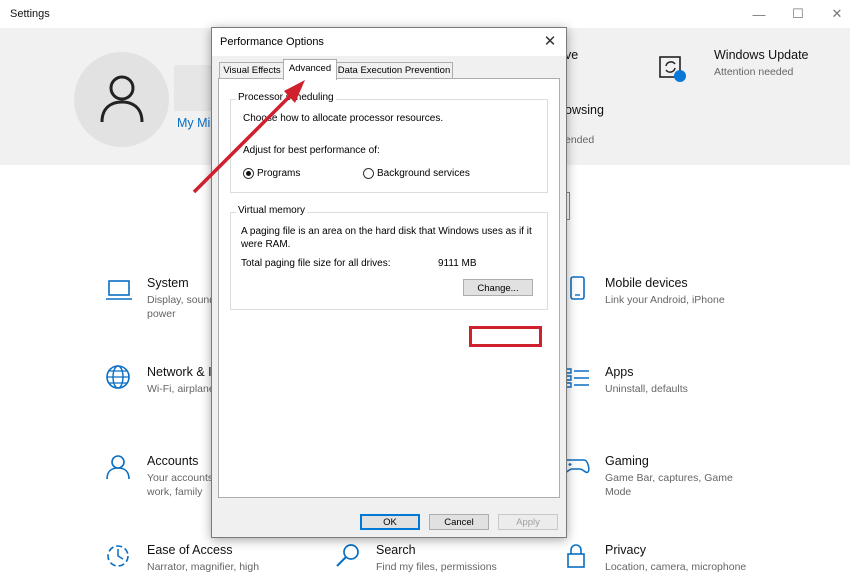 Image resolution: width=850 pixels, height=579 pixels. I want to click on adjust-performance-label: Adjust for best performance of:, so click(311, 150).